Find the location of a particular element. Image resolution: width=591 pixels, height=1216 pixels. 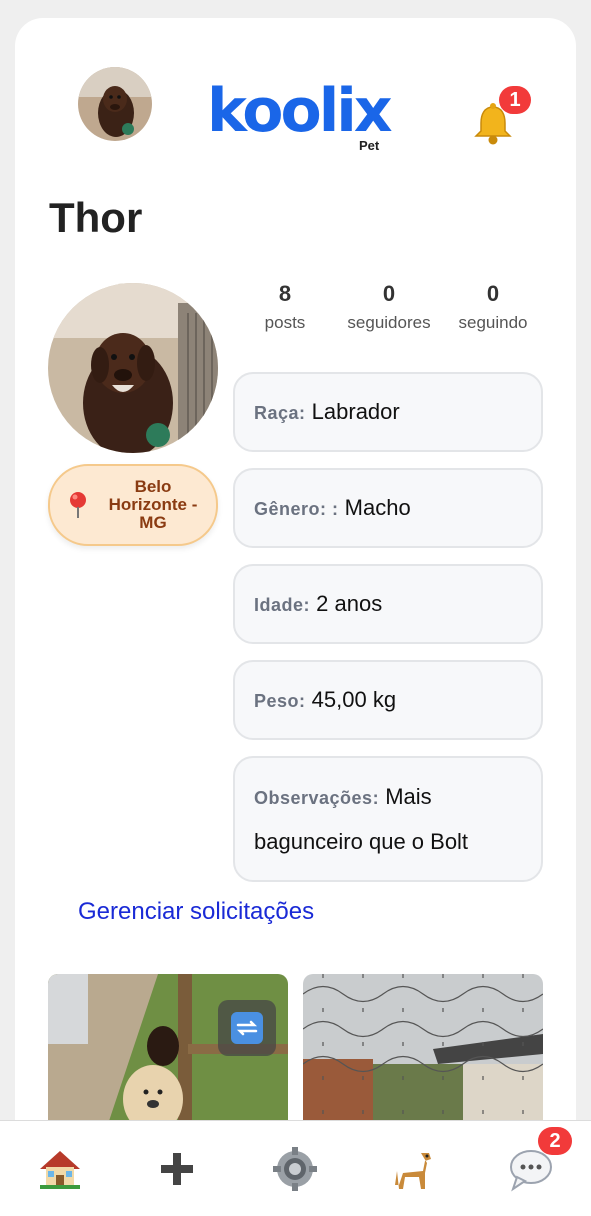

app-logo: koolix Pet is located at coordinates (307, 116).